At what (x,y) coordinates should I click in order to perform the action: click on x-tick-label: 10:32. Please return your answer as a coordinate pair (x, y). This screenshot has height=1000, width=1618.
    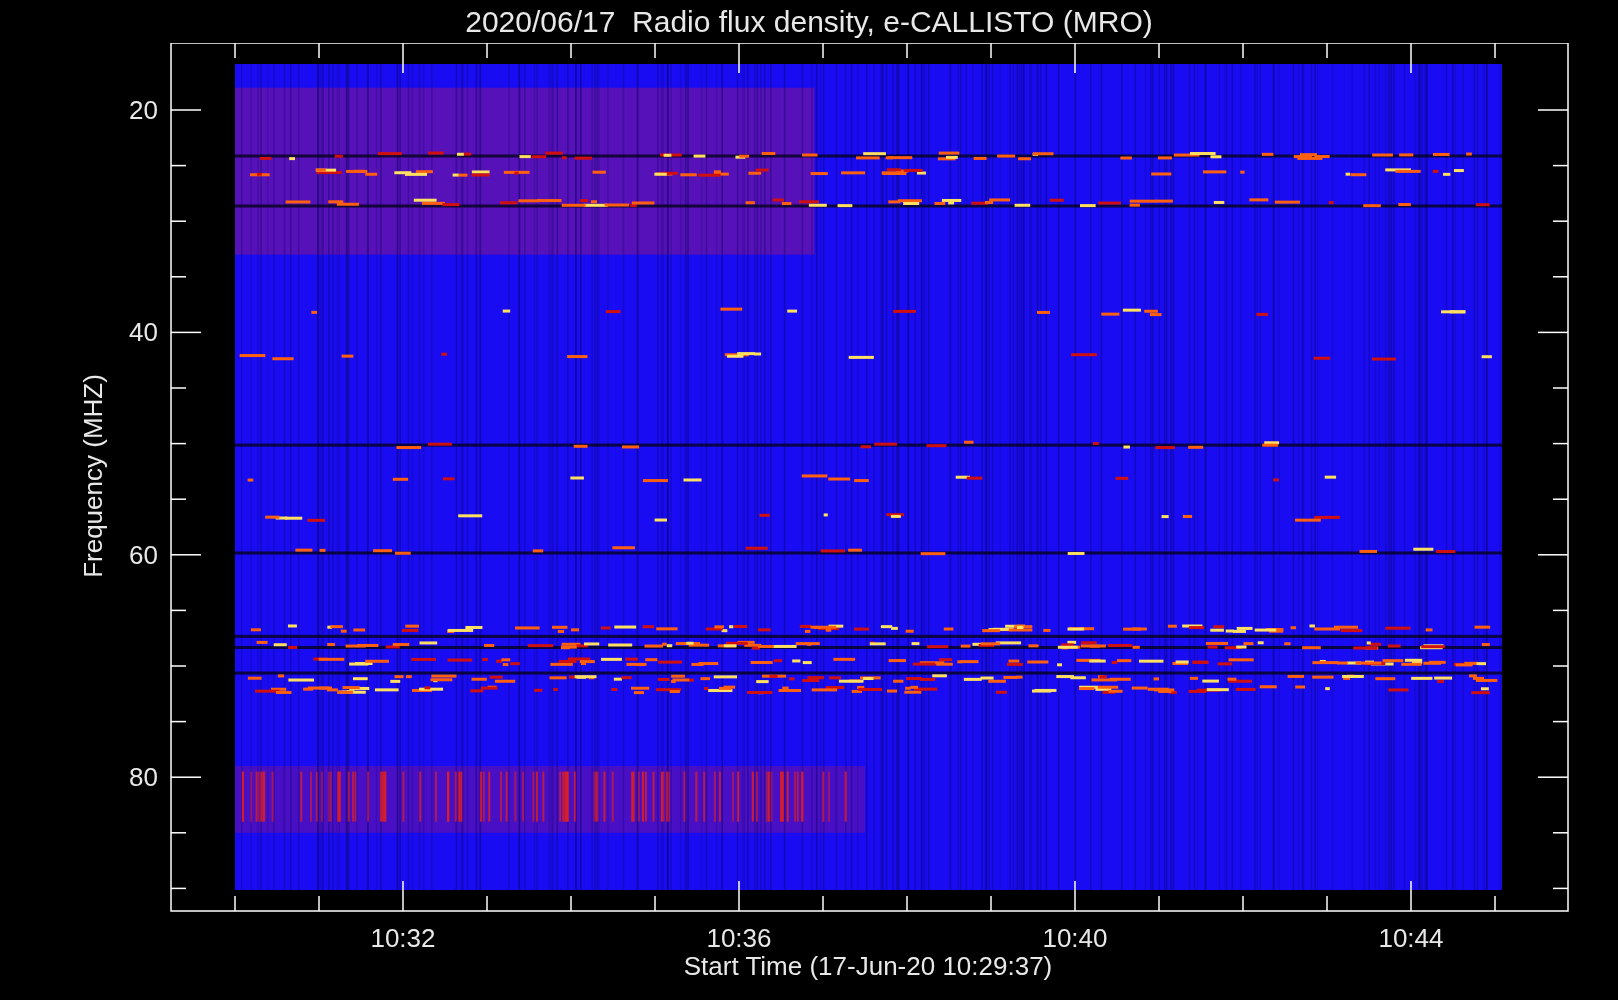
    Looking at the image, I should click on (403, 938).